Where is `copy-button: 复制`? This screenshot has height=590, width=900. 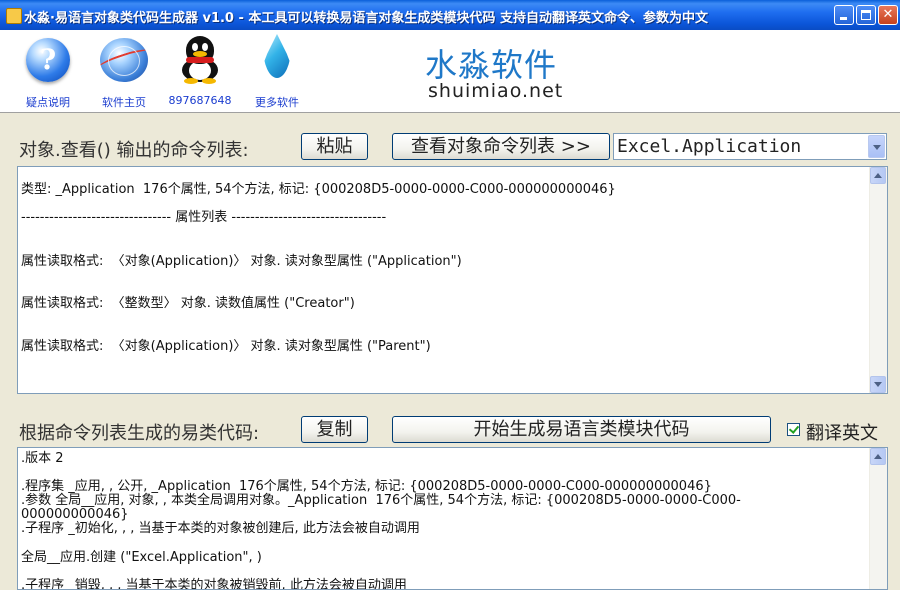
copy-button: 复制 is located at coordinates (334, 429).